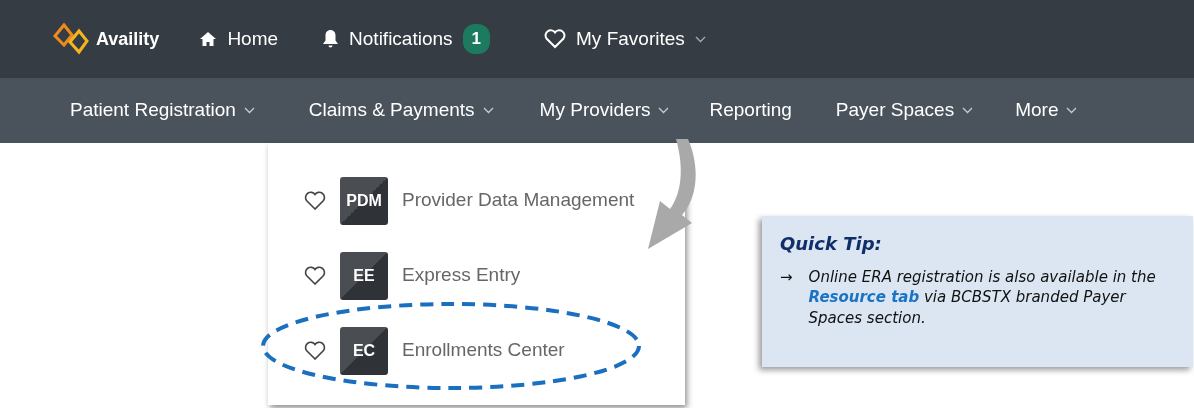  What do you see at coordinates (364, 200) in the screenshot?
I see `app-badge: PDM` at bounding box center [364, 200].